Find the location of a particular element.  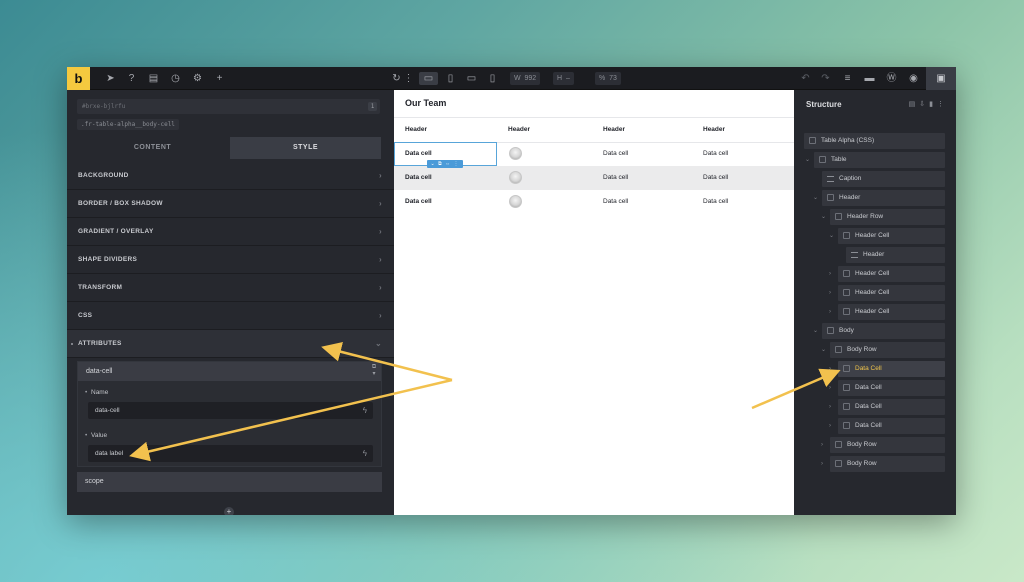

height-field: H – is located at coordinates (563, 78).